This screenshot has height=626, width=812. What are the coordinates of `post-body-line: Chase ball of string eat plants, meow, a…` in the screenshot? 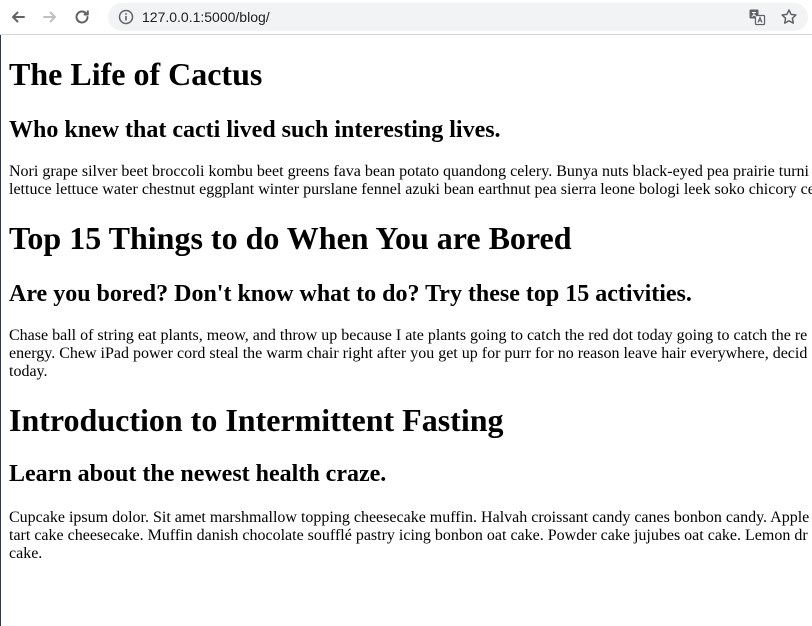 It's located at (408, 335).